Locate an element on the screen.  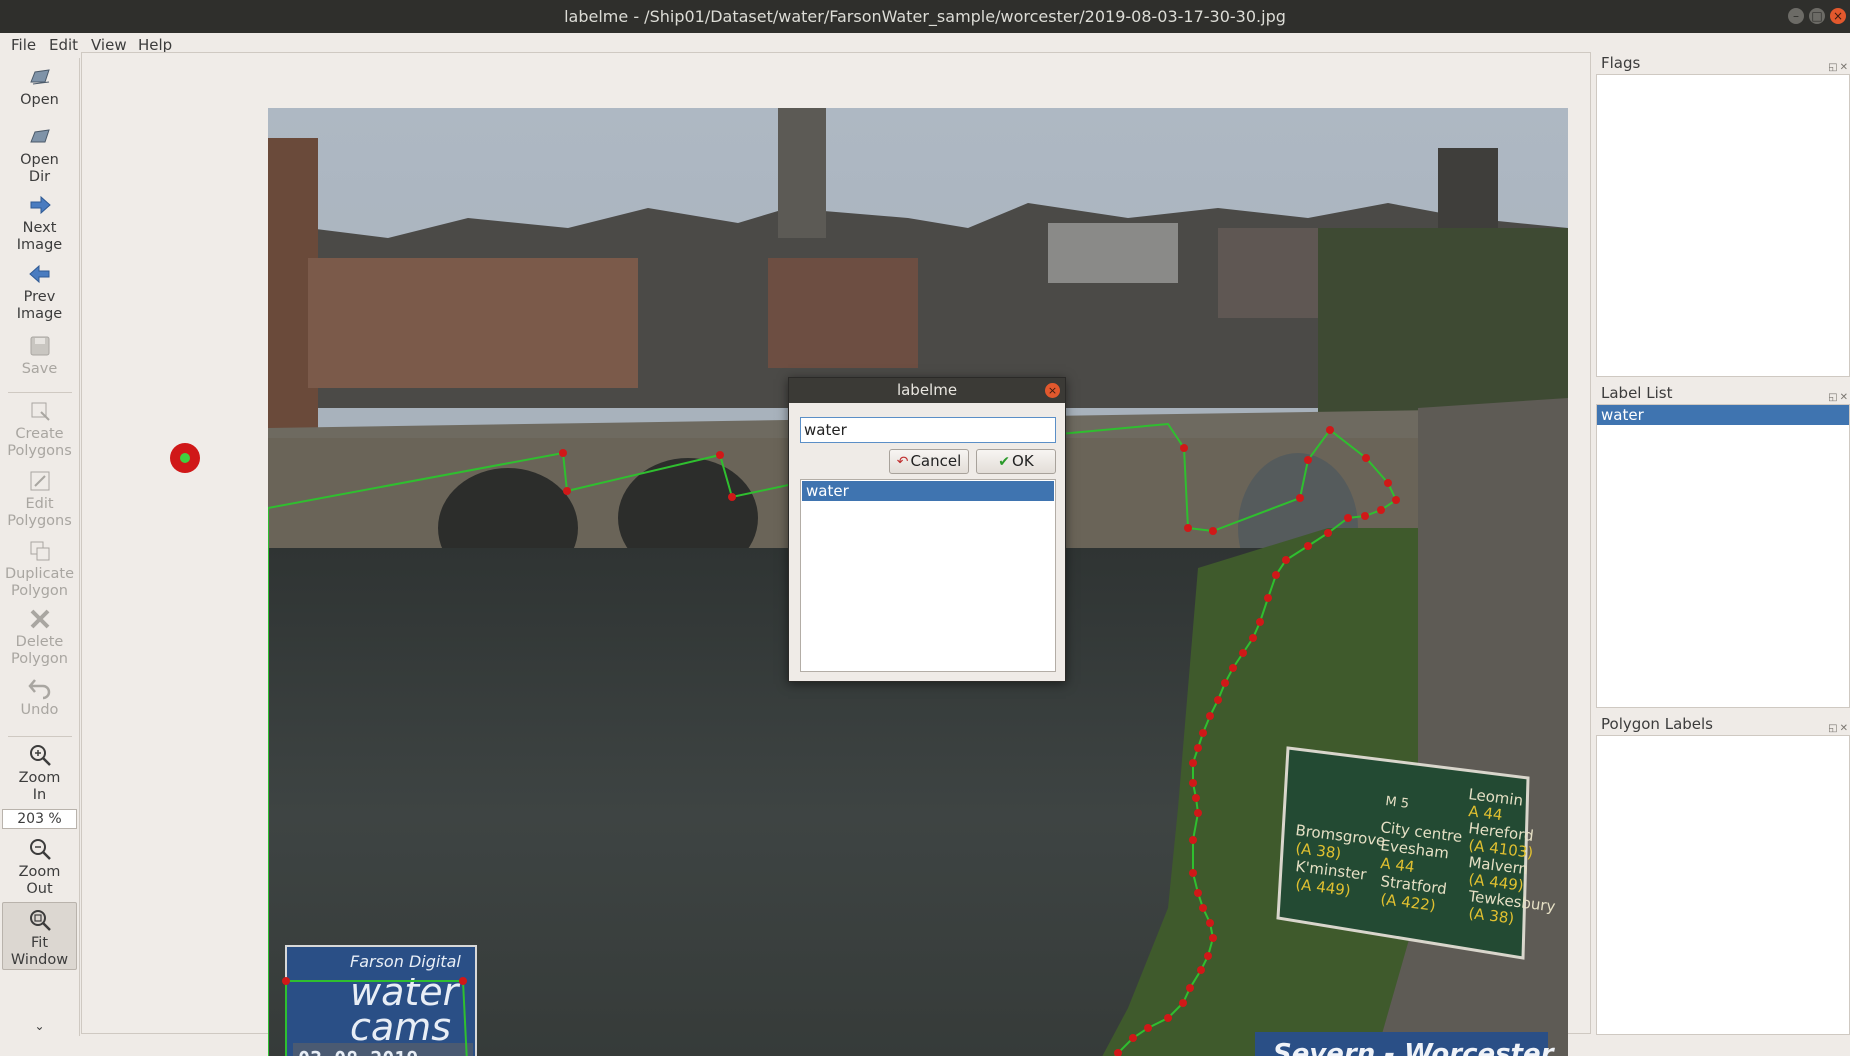
cancel-button: ↶ Cancel is located at coordinates (929, 461).